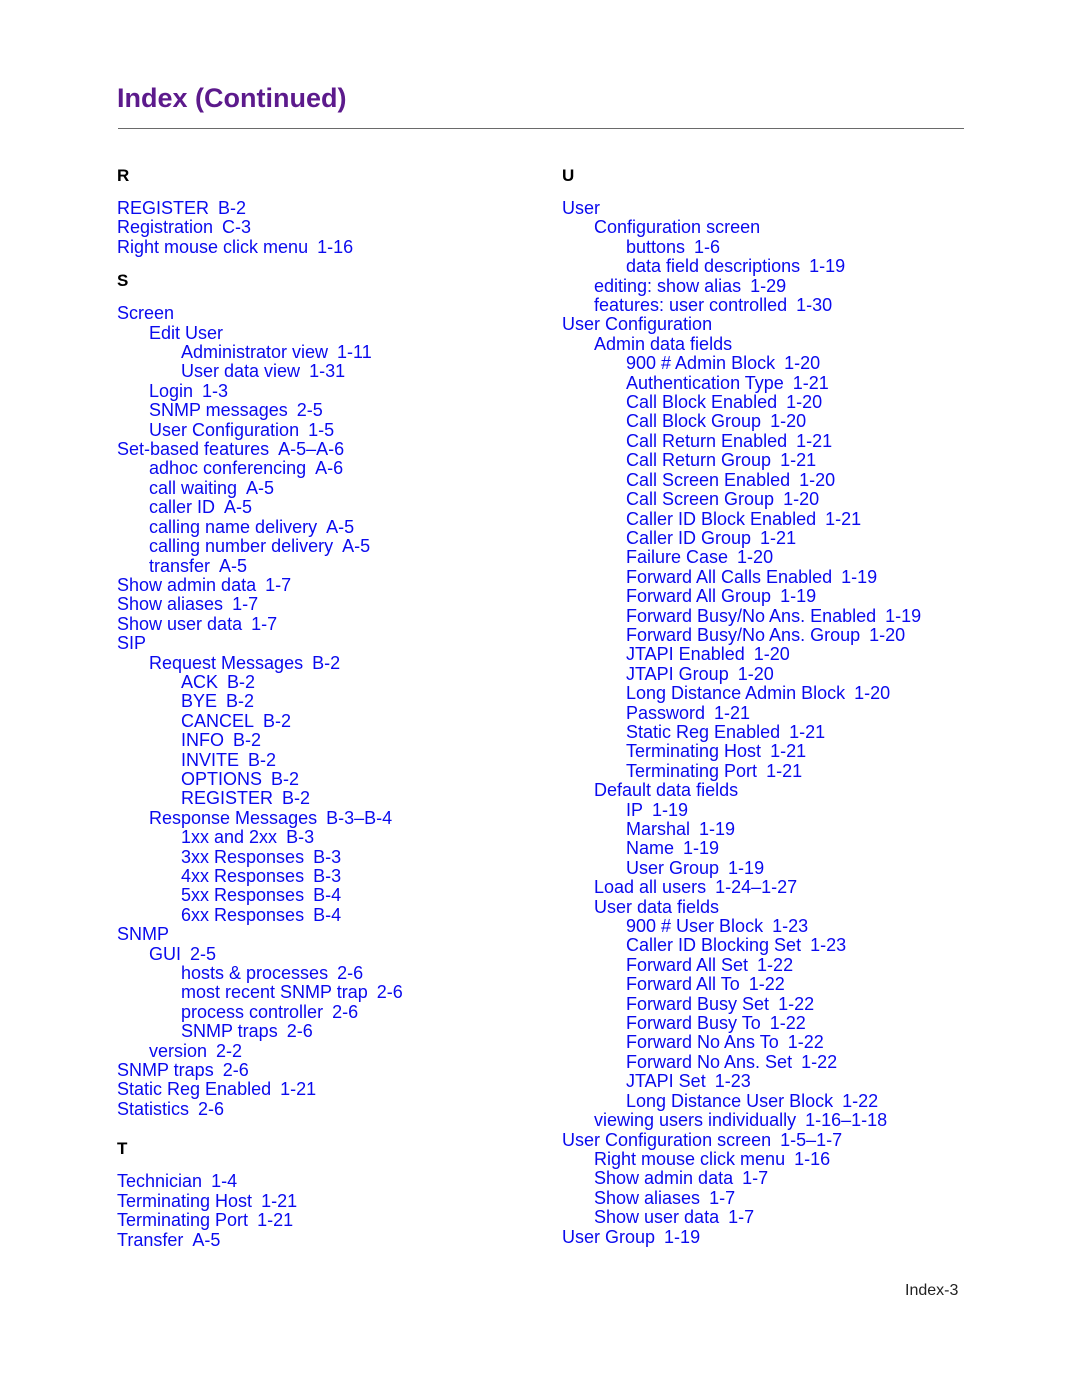 Image resolution: width=1080 pixels, height=1397 pixels. Describe the element at coordinates (327, 227) in the screenshot. I see `index-entry: Registration C-3` at that location.